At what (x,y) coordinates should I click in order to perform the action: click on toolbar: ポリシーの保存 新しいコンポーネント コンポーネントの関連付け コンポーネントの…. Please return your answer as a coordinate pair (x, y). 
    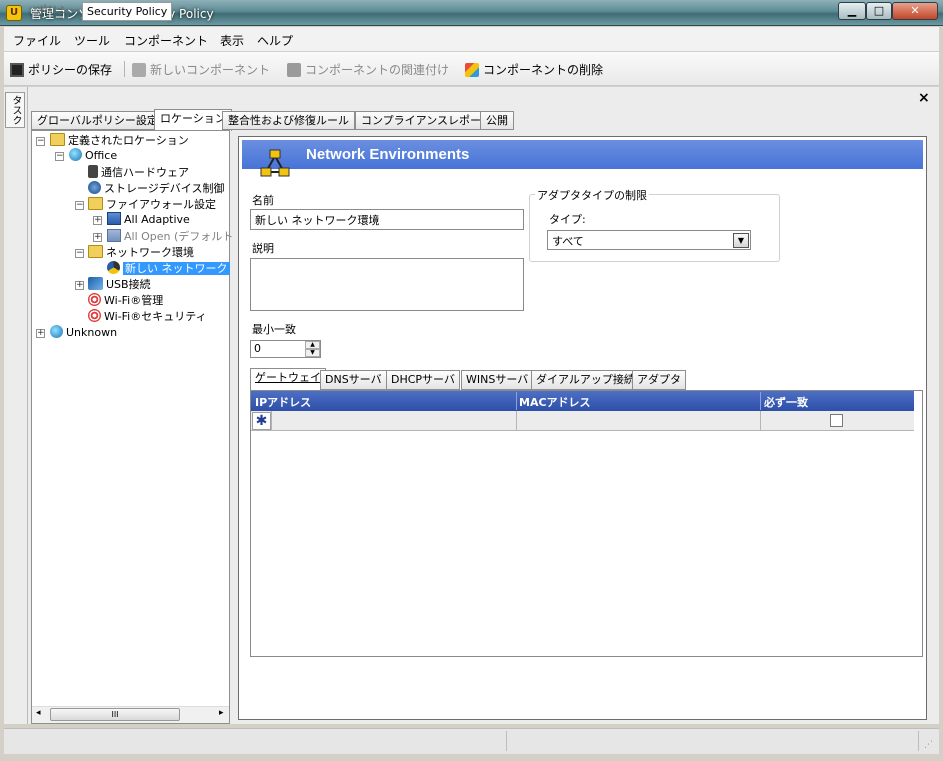
    Looking at the image, I should click on (471, 69).